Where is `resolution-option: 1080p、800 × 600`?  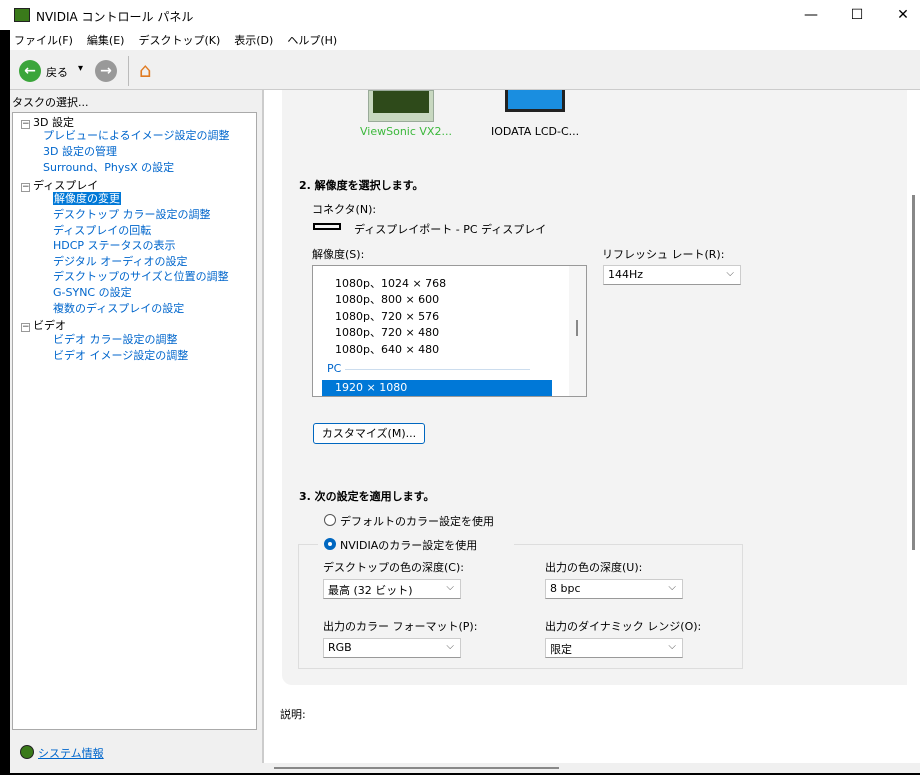 resolution-option: 1080p、800 × 600 is located at coordinates (387, 299).